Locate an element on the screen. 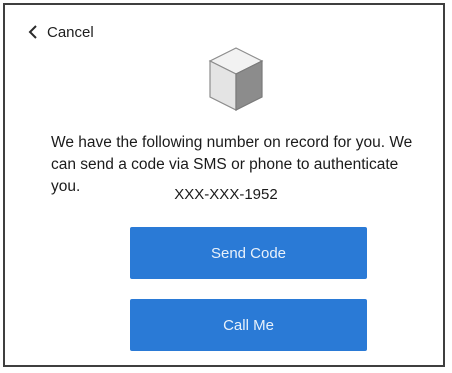 This screenshot has width=452, height=373. cancel-link: Cancel is located at coordinates (60, 32).